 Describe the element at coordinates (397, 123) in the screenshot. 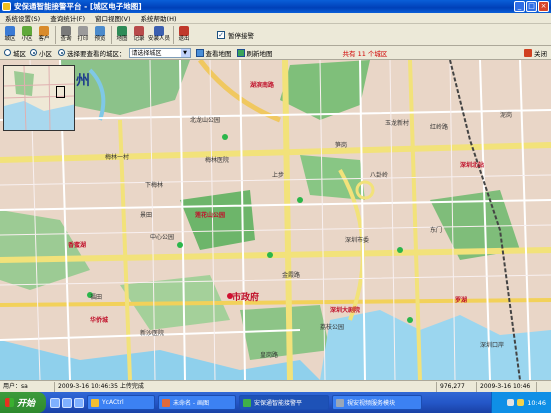

I see `map-label: 玉龙新村` at that location.